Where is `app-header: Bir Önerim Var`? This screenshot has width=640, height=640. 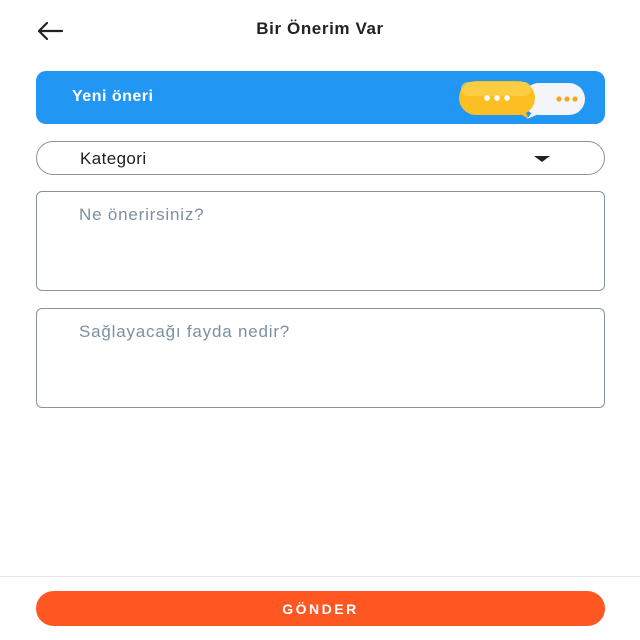
app-header: Bir Önerim Var is located at coordinates (320, 30).